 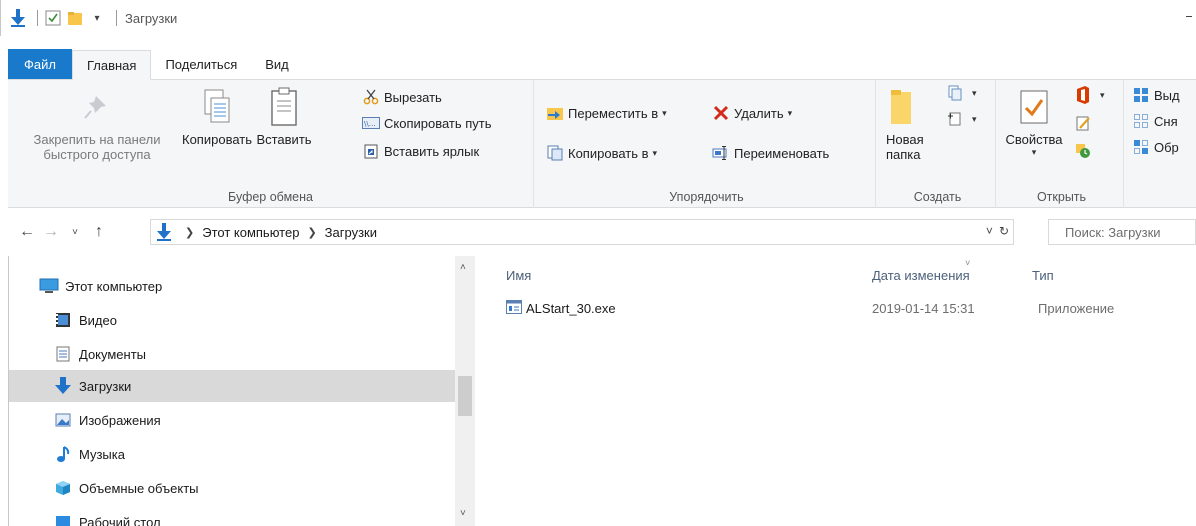 I want to click on up-arrow-icon: ↑, so click(x=99, y=232).